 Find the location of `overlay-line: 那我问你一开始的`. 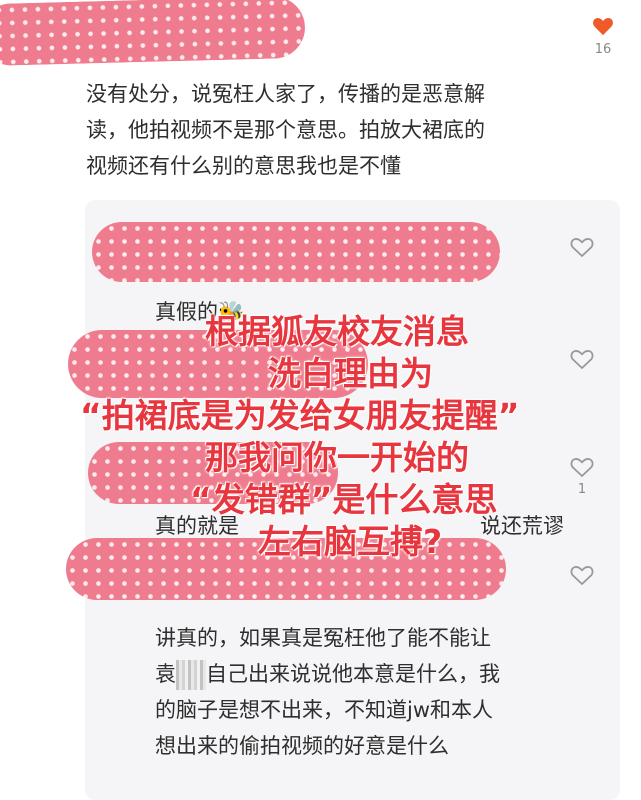

overlay-line: 那我问你一开始的 is located at coordinates (337, 457).